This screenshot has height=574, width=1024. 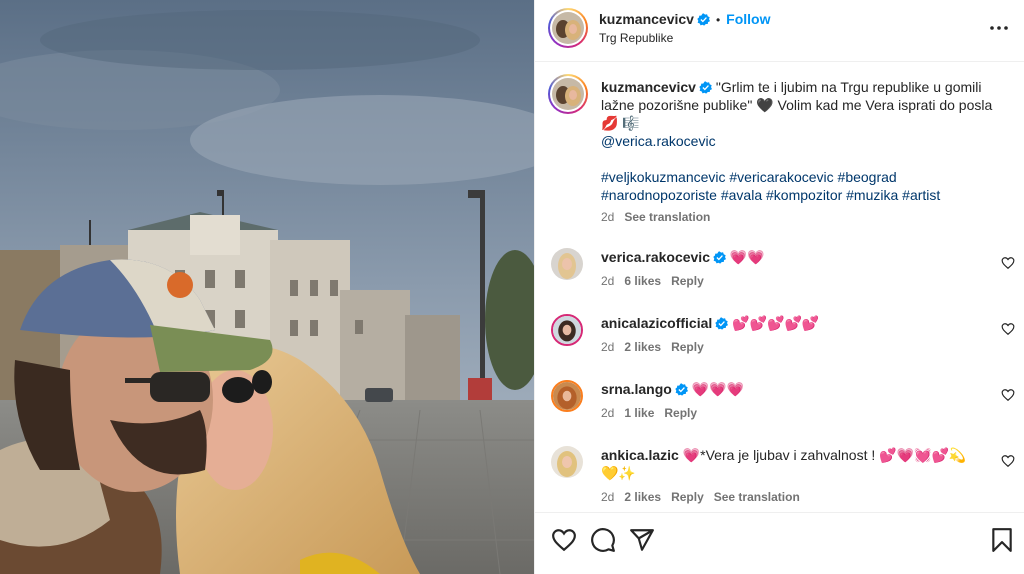 I want to click on commenter-username: anicalazicofficial, so click(x=656, y=323).